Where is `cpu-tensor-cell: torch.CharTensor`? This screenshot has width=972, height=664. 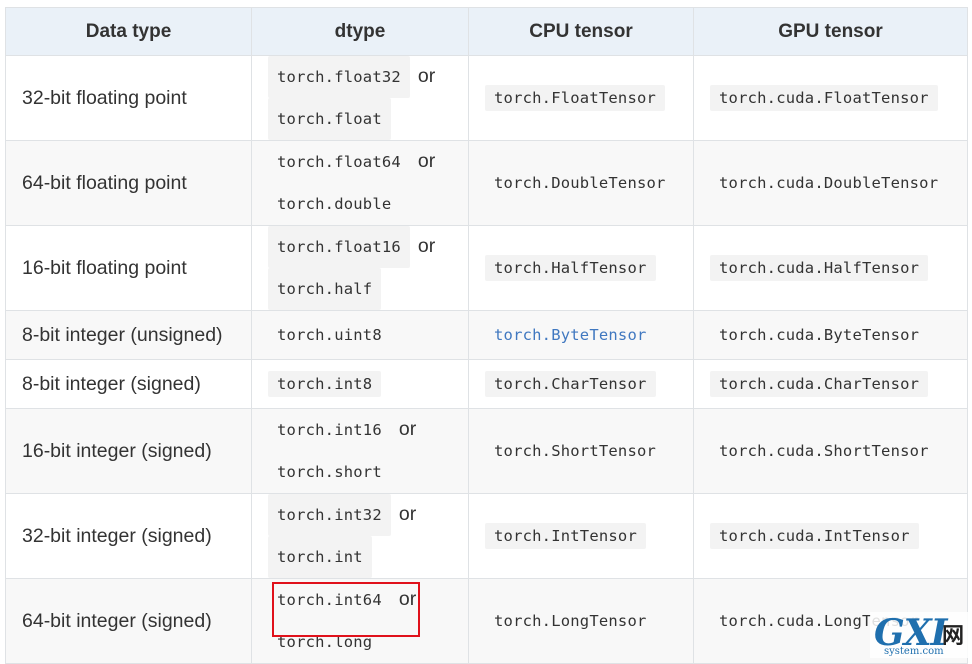
cpu-tensor-cell: torch.CharTensor is located at coordinates (581, 384).